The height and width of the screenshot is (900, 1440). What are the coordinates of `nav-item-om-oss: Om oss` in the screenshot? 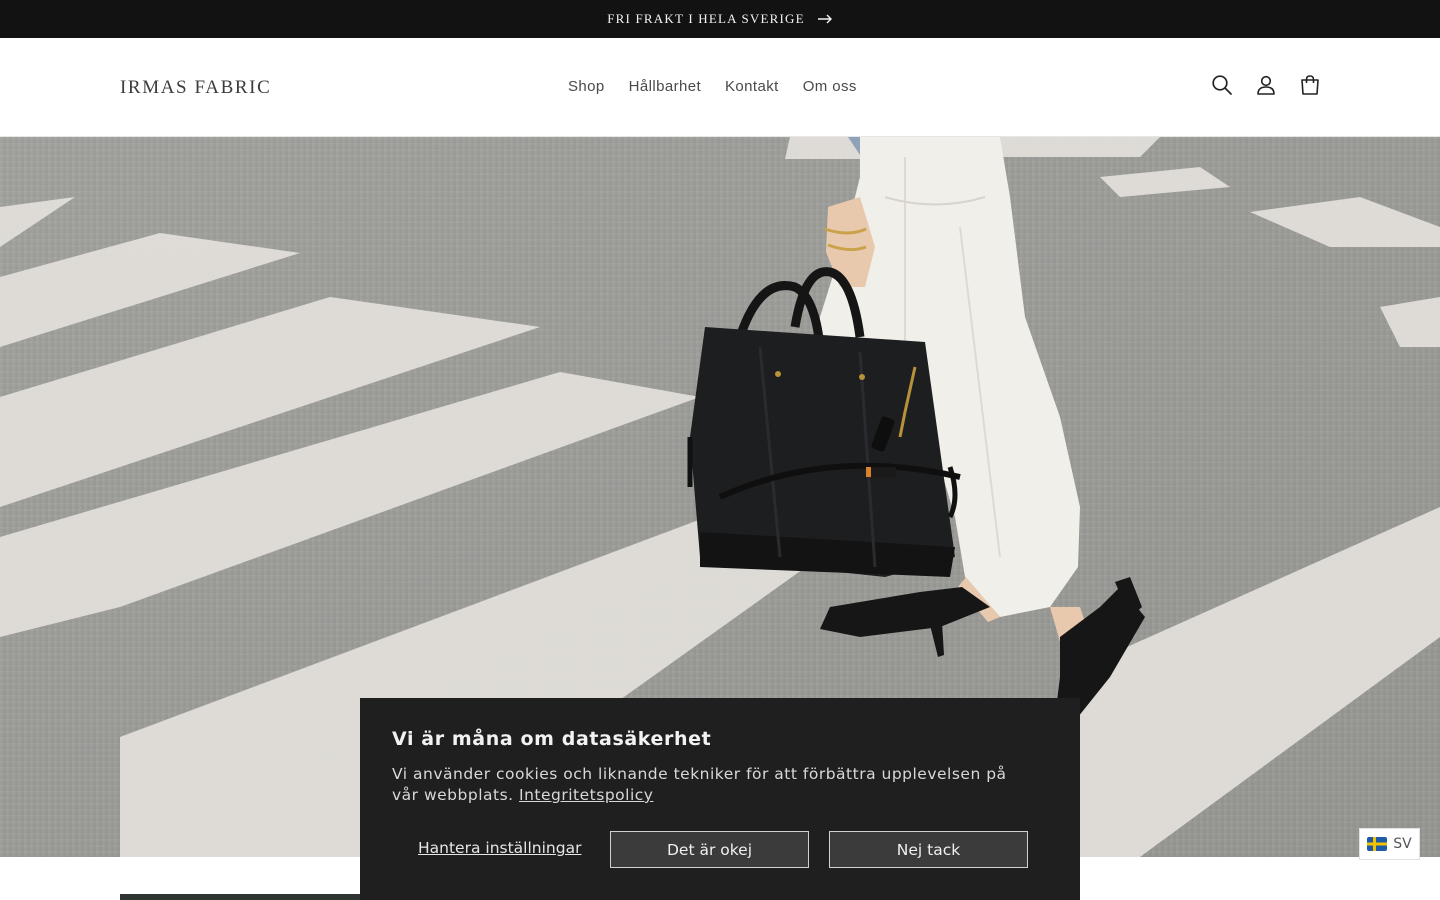 It's located at (830, 86).